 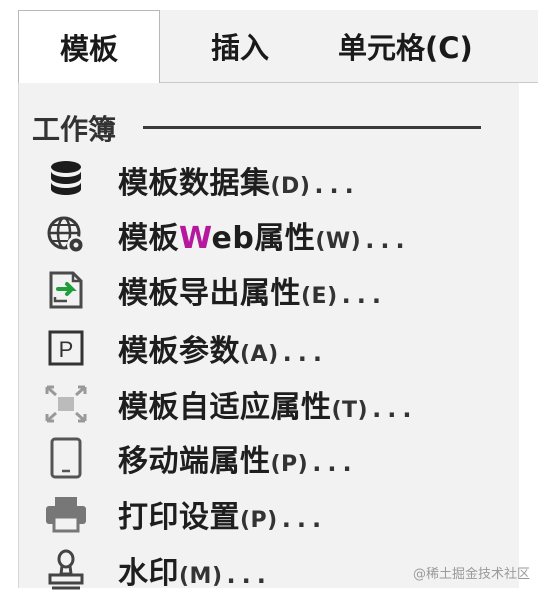 I want to click on svg-text: P, so click(x=66, y=349).